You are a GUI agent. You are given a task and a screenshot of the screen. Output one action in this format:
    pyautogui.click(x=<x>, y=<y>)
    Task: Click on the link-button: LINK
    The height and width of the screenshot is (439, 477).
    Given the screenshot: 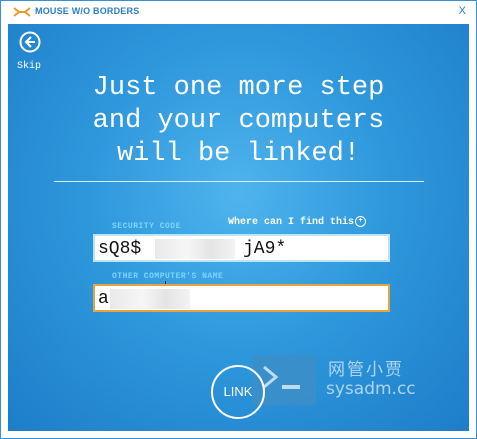 What is the action you would take?
    pyautogui.click(x=238, y=392)
    